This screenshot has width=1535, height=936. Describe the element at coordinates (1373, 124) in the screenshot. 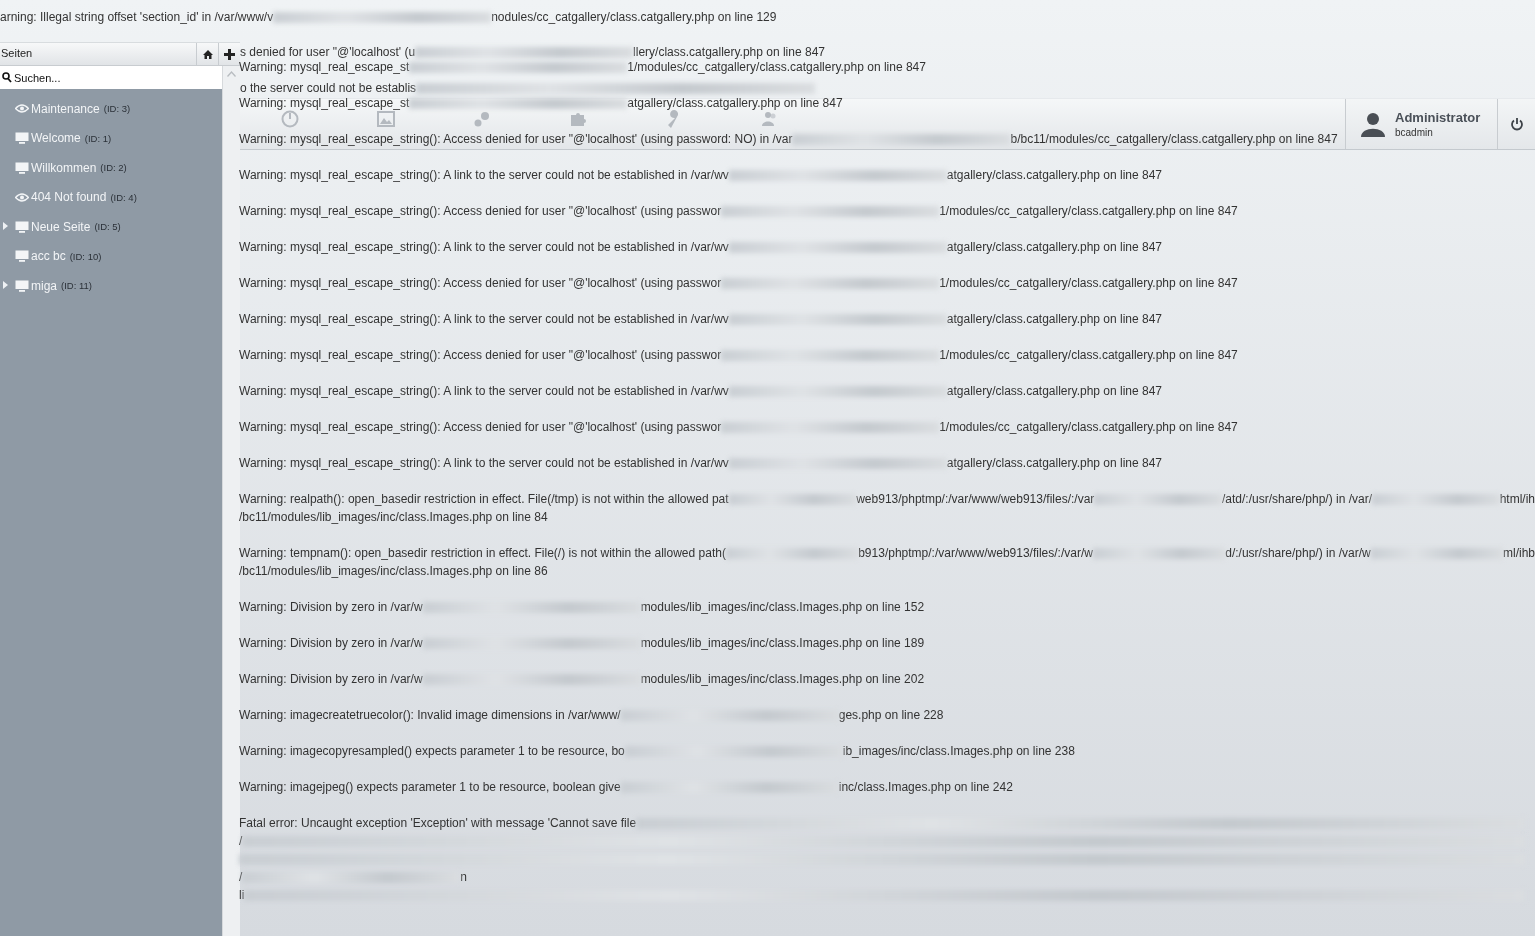

I see `user-icon` at that location.